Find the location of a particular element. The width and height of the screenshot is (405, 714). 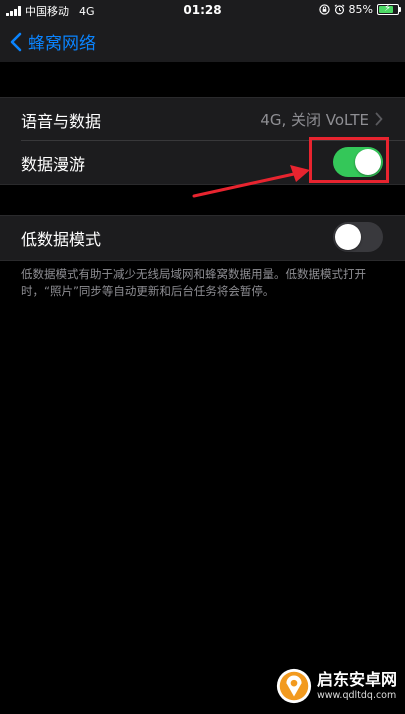

low-data-mode-toggle is located at coordinates (358, 237).